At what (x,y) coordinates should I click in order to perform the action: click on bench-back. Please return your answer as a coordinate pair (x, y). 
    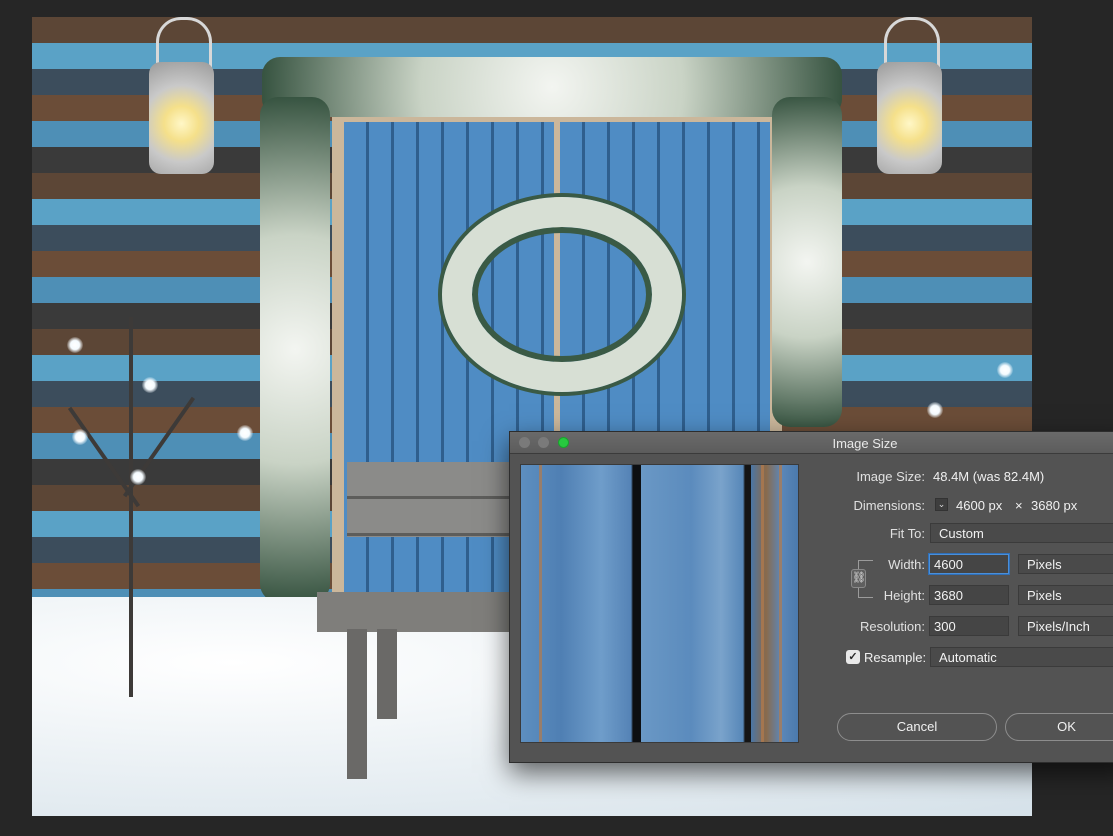
    Looking at the image, I should click on (437, 499).